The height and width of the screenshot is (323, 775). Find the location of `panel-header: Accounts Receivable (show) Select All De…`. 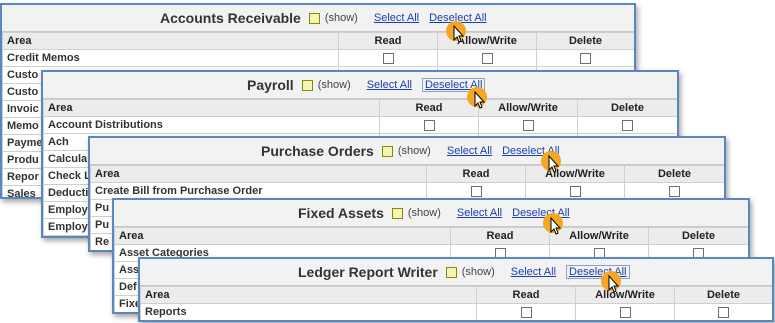

panel-header: Accounts Receivable (show) Select All De… is located at coordinates (318, 18).